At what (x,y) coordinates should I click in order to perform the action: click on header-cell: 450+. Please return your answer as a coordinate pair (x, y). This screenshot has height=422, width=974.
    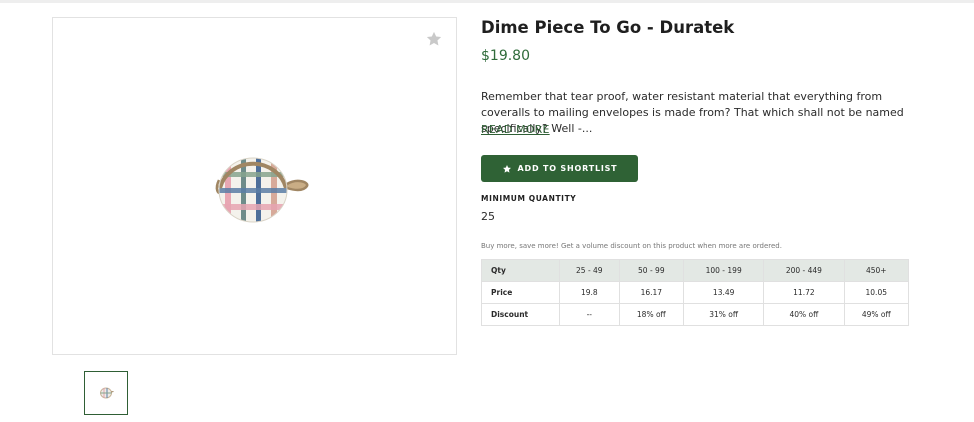
    Looking at the image, I should click on (876, 270).